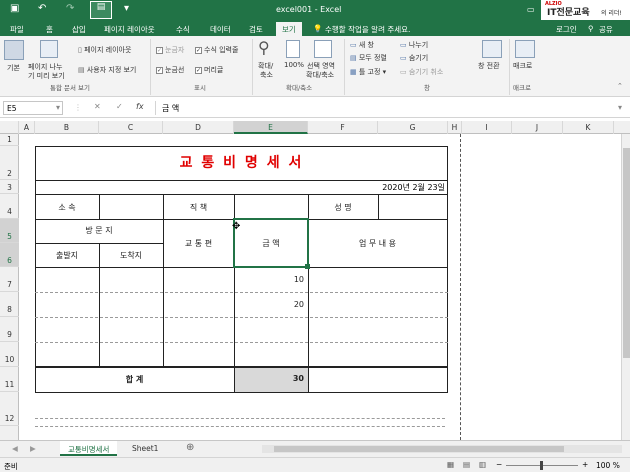  What do you see at coordinates (104, 50) in the screenshot?
I see `page-layout-view-button: ▯ 페이지 레이아웃` at bounding box center [104, 50].